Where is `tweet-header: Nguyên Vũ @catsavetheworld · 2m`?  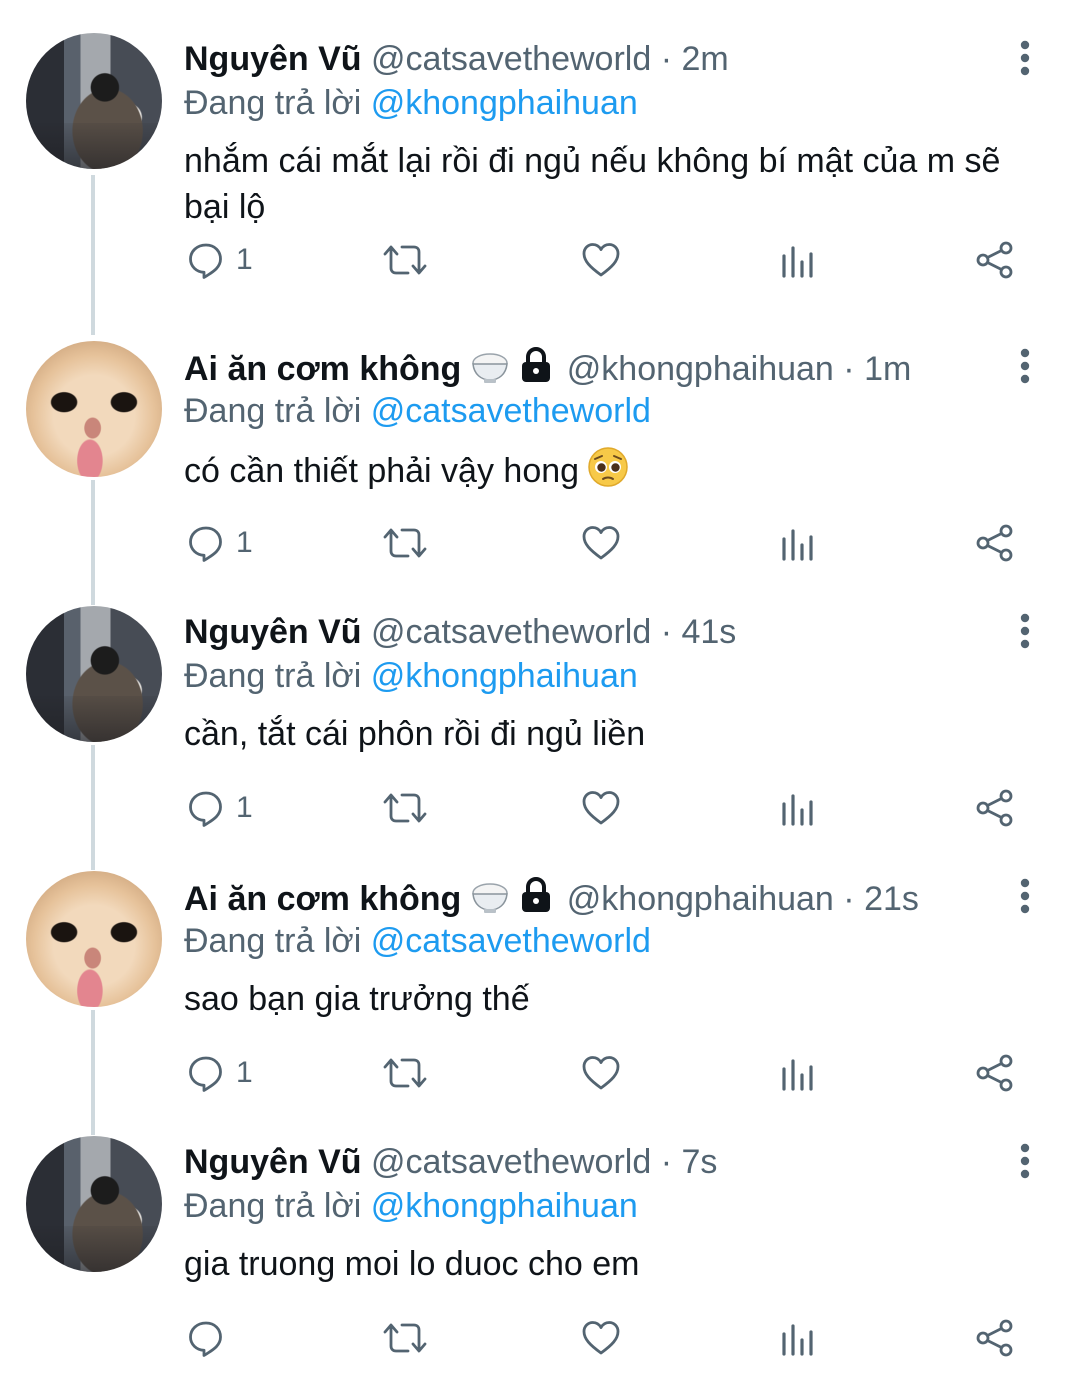 tweet-header: Nguyên Vũ @catsavetheworld · 2m is located at coordinates (456, 59).